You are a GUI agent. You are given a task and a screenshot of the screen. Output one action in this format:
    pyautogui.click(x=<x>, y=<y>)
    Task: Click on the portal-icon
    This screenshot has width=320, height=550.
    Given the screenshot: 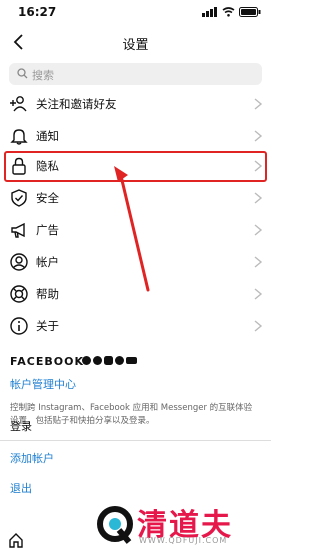 What is the action you would take?
    pyautogui.click(x=131, y=360)
    